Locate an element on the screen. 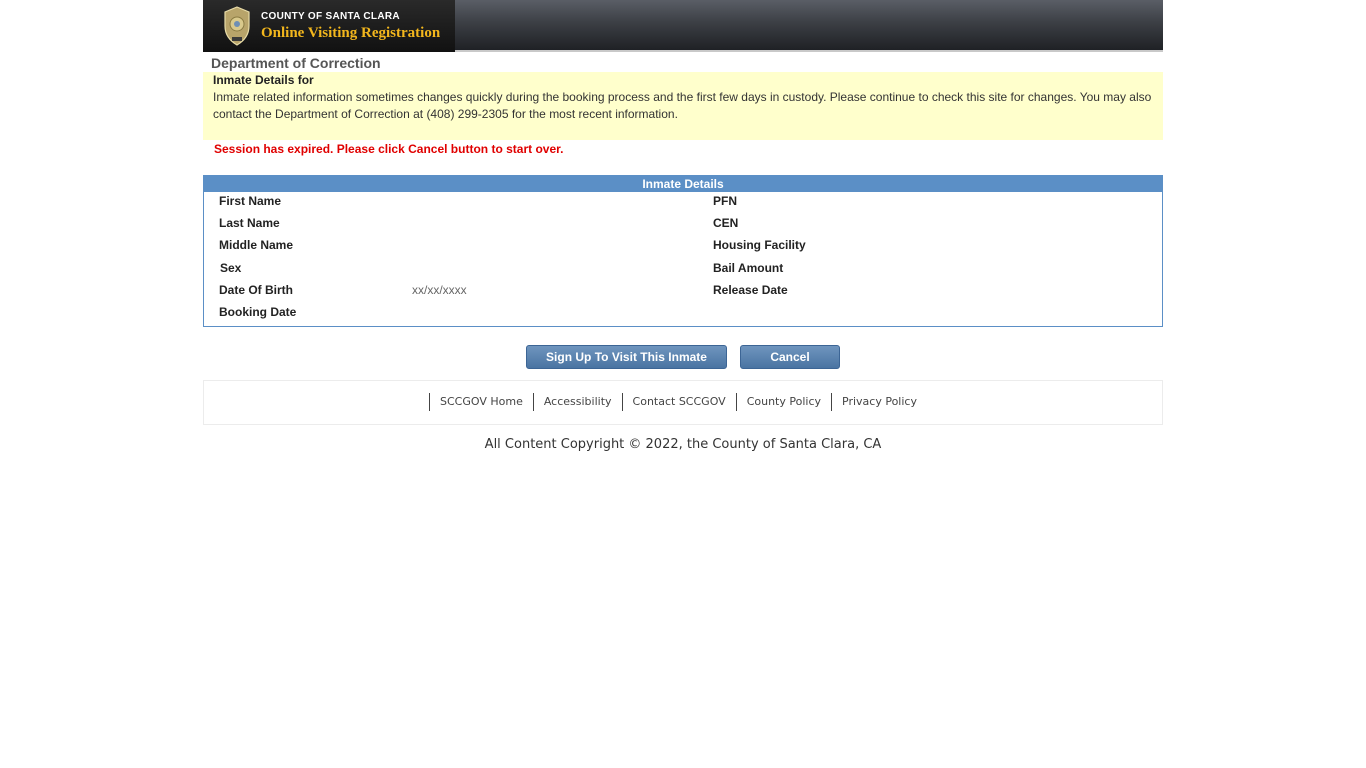 The width and height of the screenshot is (1366, 768). last-name-label: Last Name is located at coordinates (249, 223).